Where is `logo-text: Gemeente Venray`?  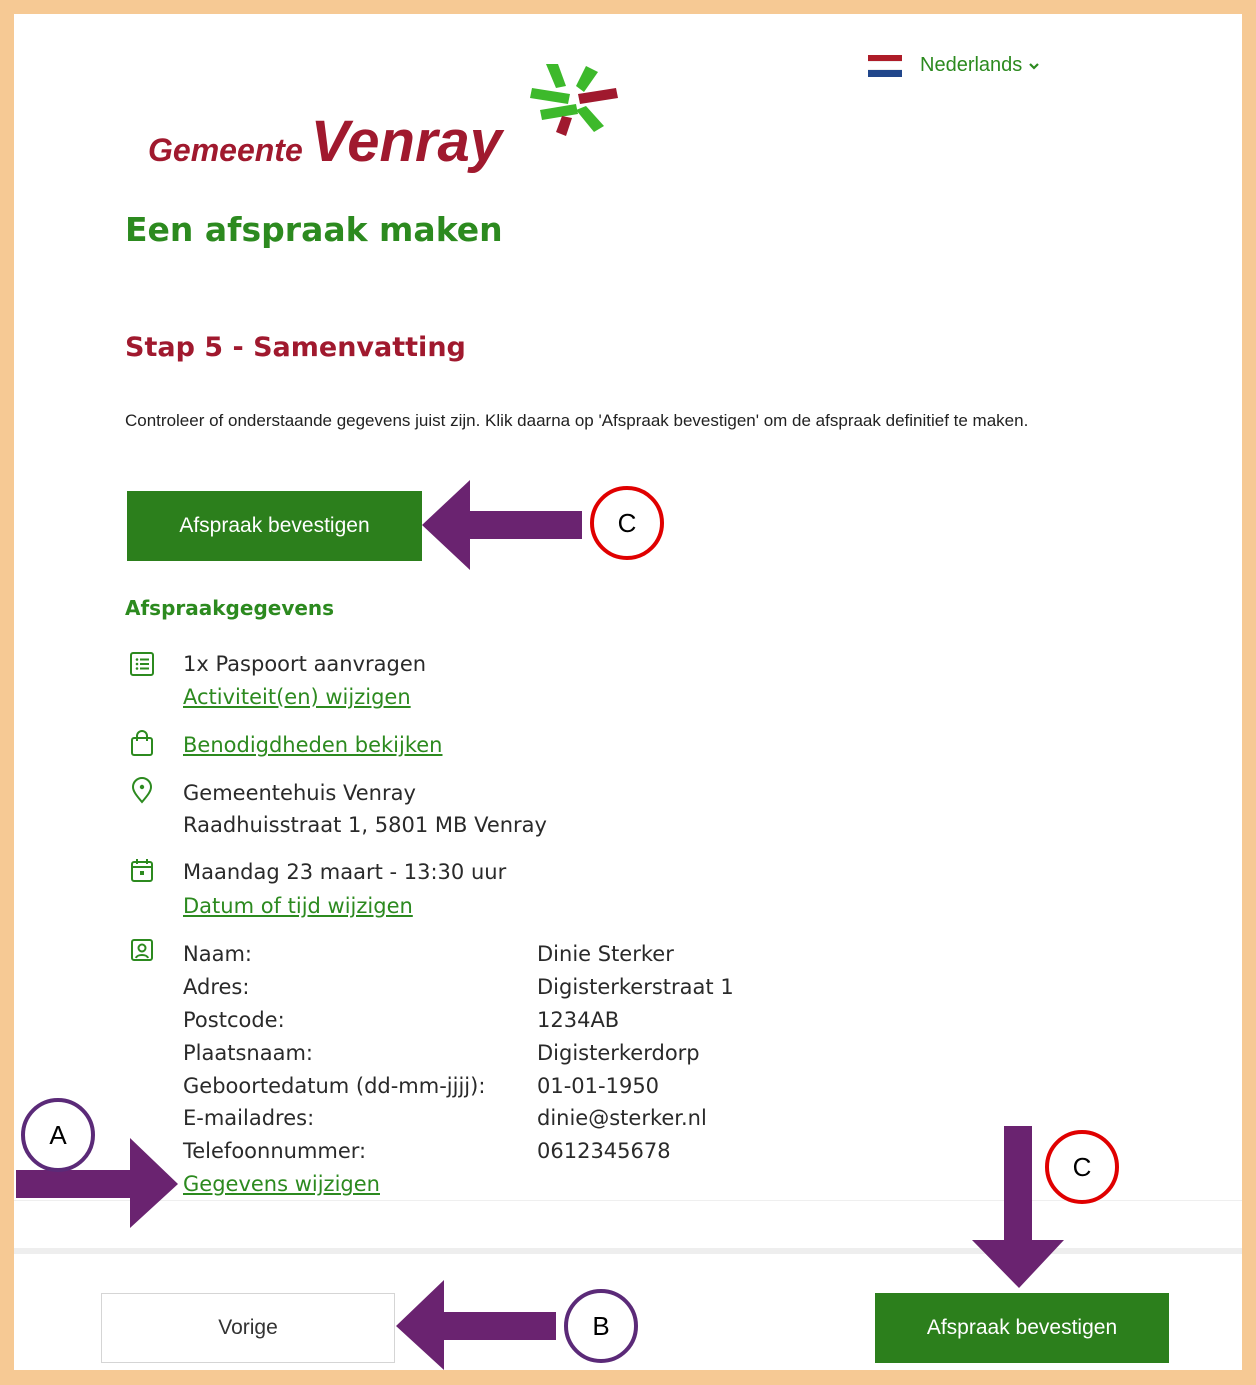
logo-text: Gemeente Venray is located at coordinates (325, 141).